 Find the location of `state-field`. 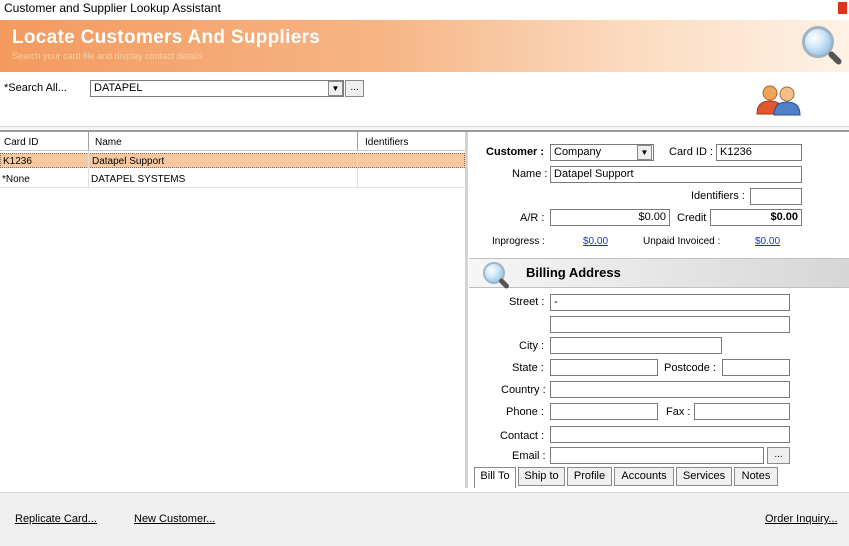

state-field is located at coordinates (604, 367).